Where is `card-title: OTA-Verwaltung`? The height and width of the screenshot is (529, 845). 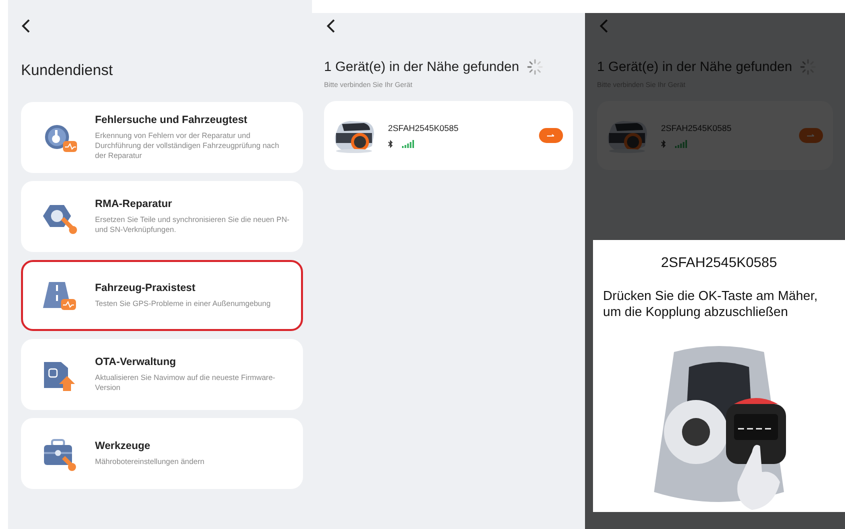 card-title: OTA-Verwaltung is located at coordinates (136, 362).